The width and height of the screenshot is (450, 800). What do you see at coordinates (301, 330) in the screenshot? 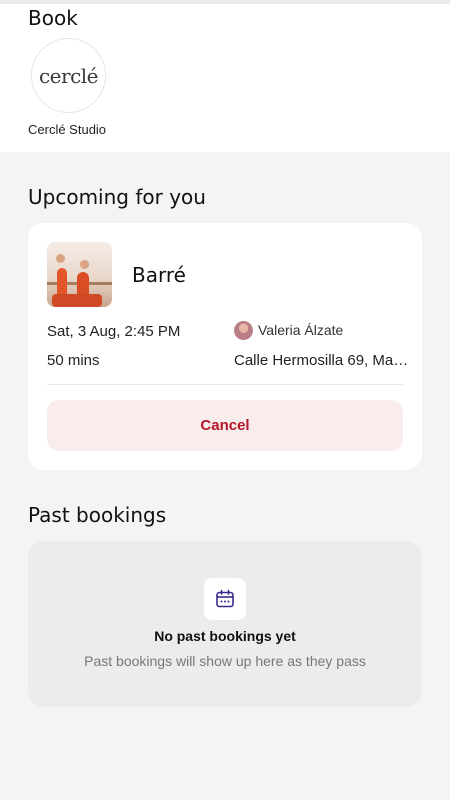
I see `instructor-name: Valeria Álzate` at bounding box center [301, 330].